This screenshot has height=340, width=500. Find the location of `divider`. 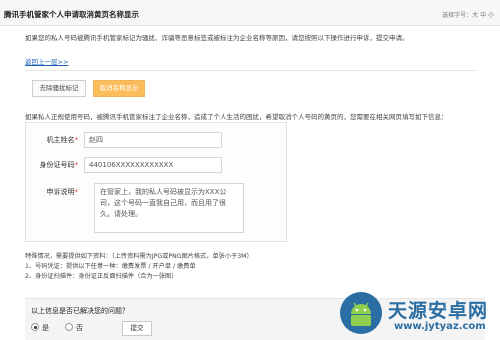

divider is located at coordinates (251, 70).